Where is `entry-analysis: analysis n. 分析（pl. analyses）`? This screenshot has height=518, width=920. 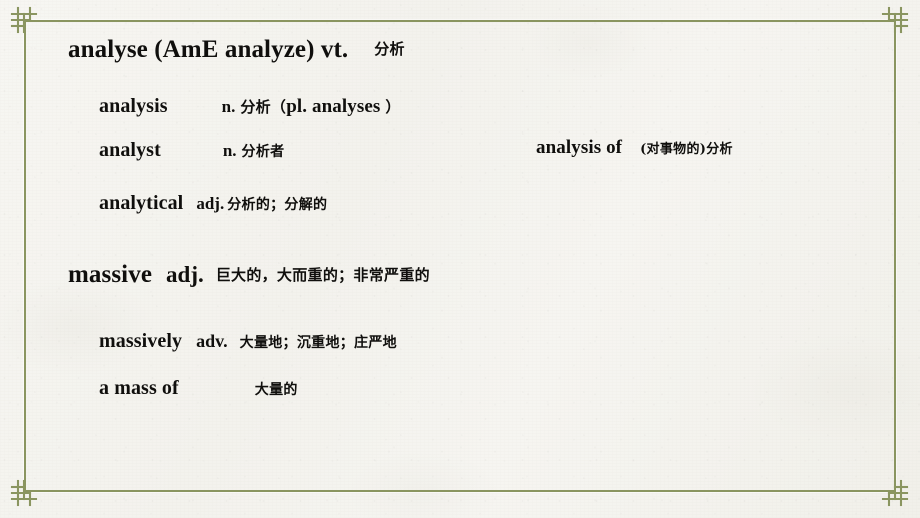
entry-analysis: analysis n. 分析（pl. analyses） is located at coordinates (250, 106).